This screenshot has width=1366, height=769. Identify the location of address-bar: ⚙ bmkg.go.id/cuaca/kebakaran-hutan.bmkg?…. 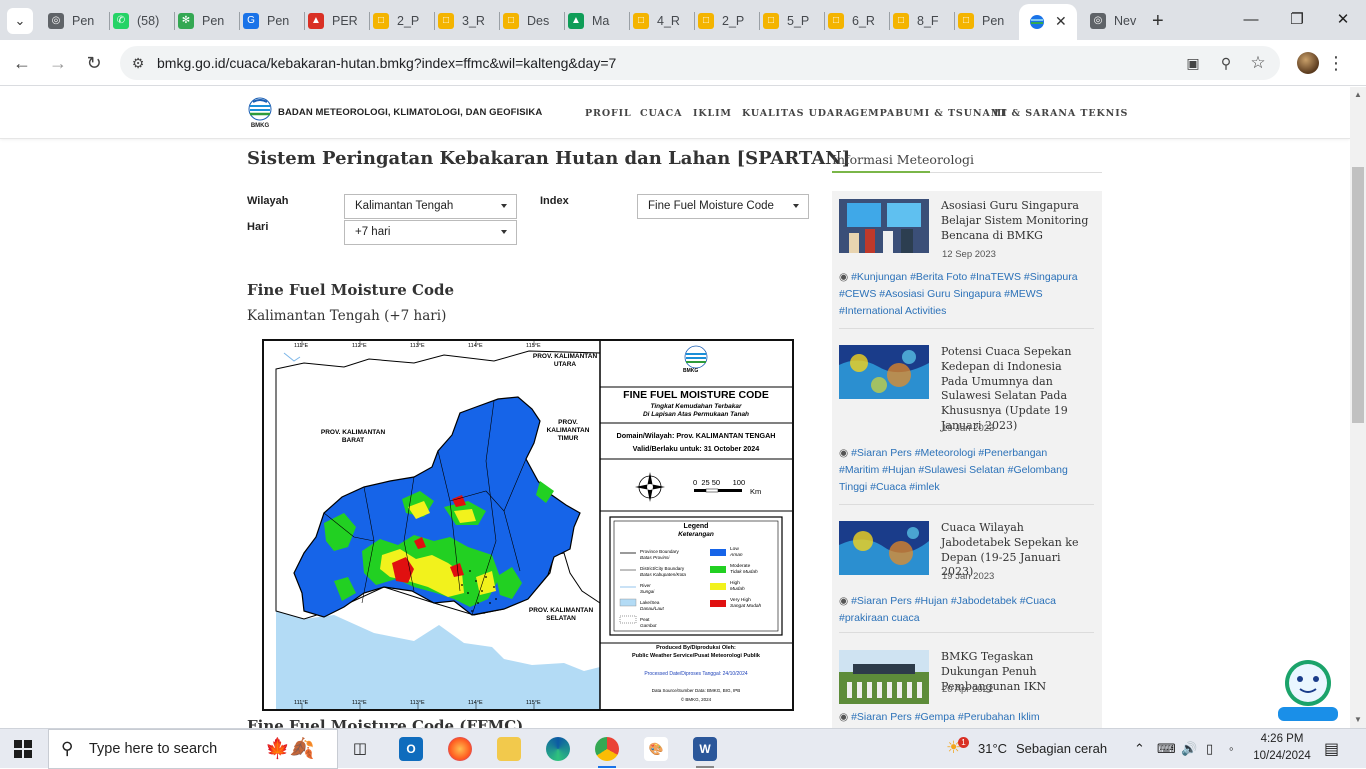
(700, 63).